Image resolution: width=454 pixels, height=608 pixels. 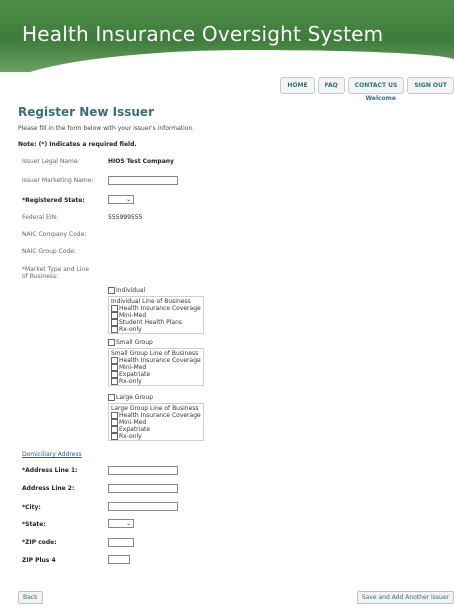 What do you see at coordinates (34, 524) in the screenshot?
I see `state-label: *State:` at bounding box center [34, 524].